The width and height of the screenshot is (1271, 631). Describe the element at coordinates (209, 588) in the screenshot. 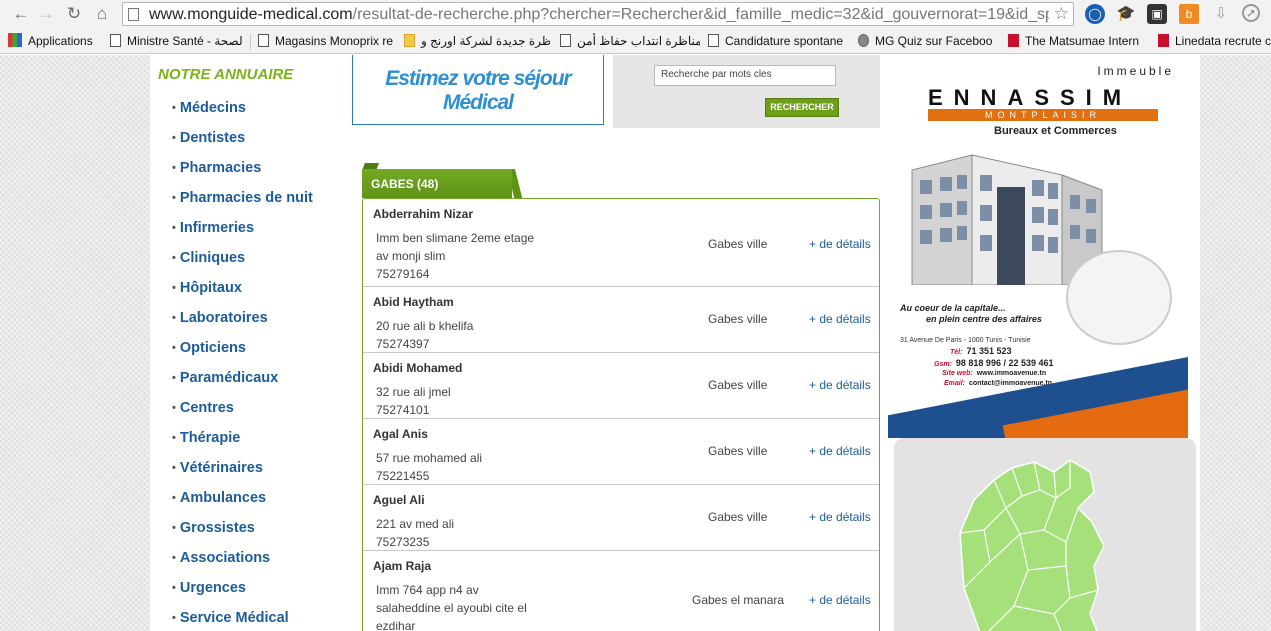

I see `annuaire-link: • Urgences` at that location.